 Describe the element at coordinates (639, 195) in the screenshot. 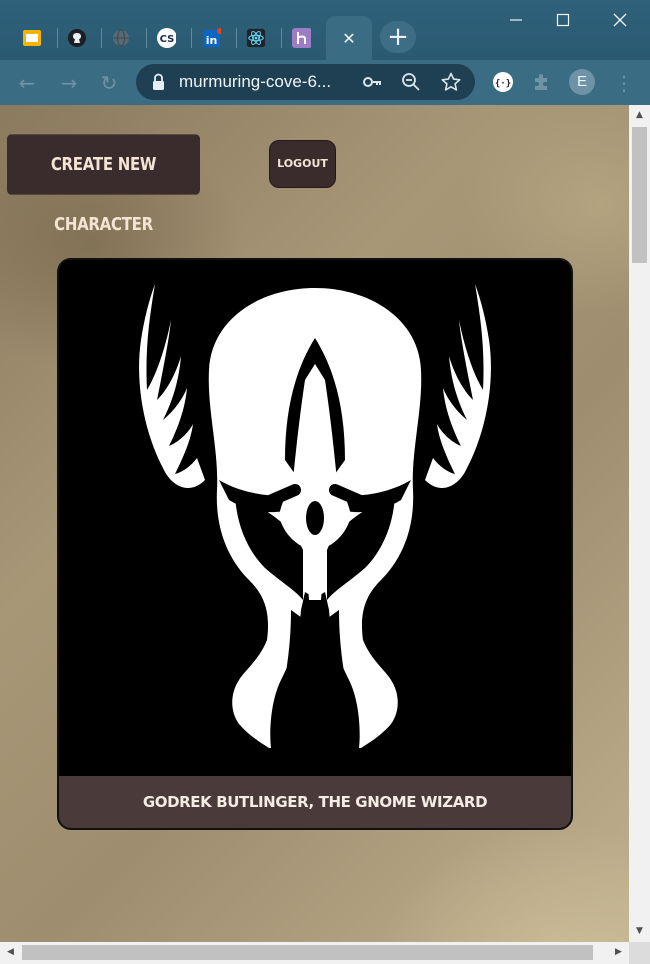

I see `vertical-scroll-thumb` at that location.